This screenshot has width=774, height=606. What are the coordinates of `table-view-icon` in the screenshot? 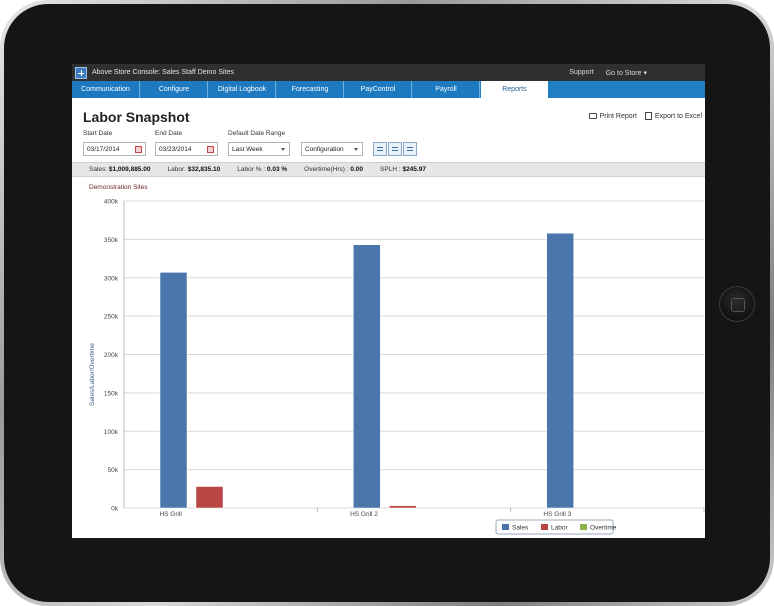 It's located at (380, 147).